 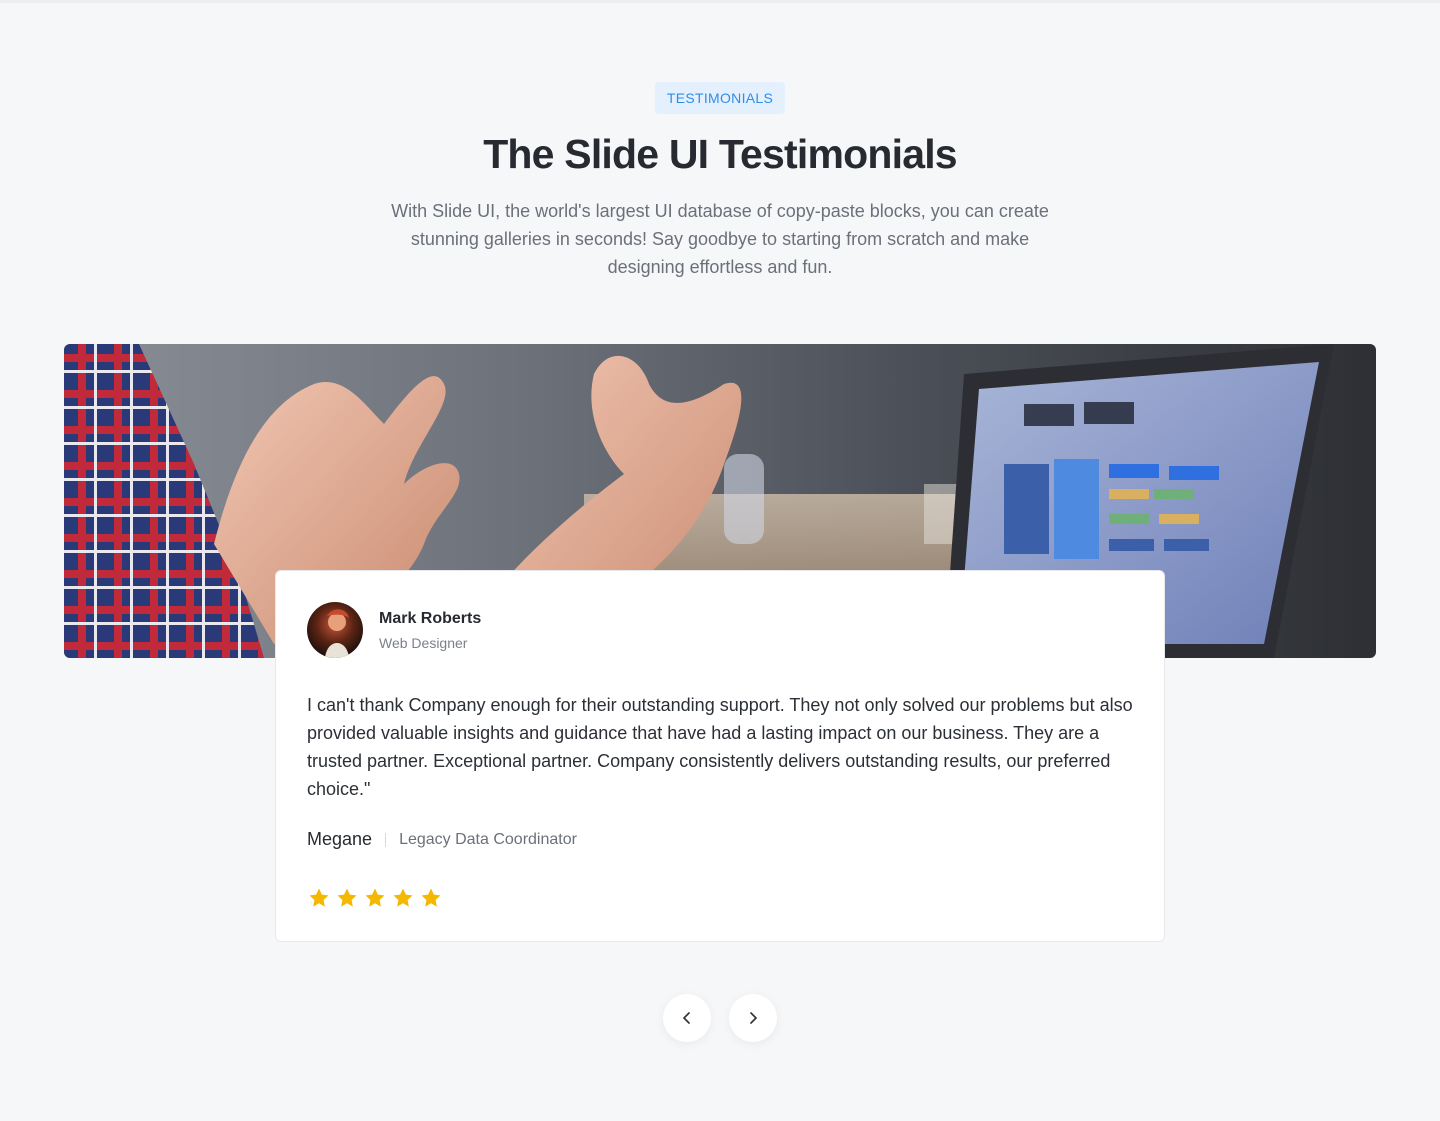 What do you see at coordinates (386, 839) in the screenshot?
I see `divider` at bounding box center [386, 839].